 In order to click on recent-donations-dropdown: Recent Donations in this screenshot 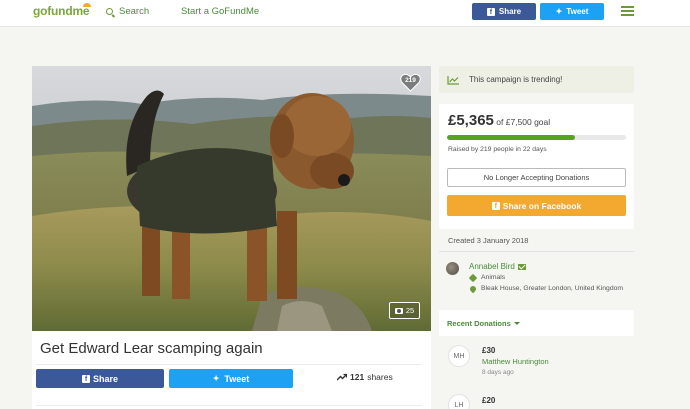, I will do `click(483, 323)`.